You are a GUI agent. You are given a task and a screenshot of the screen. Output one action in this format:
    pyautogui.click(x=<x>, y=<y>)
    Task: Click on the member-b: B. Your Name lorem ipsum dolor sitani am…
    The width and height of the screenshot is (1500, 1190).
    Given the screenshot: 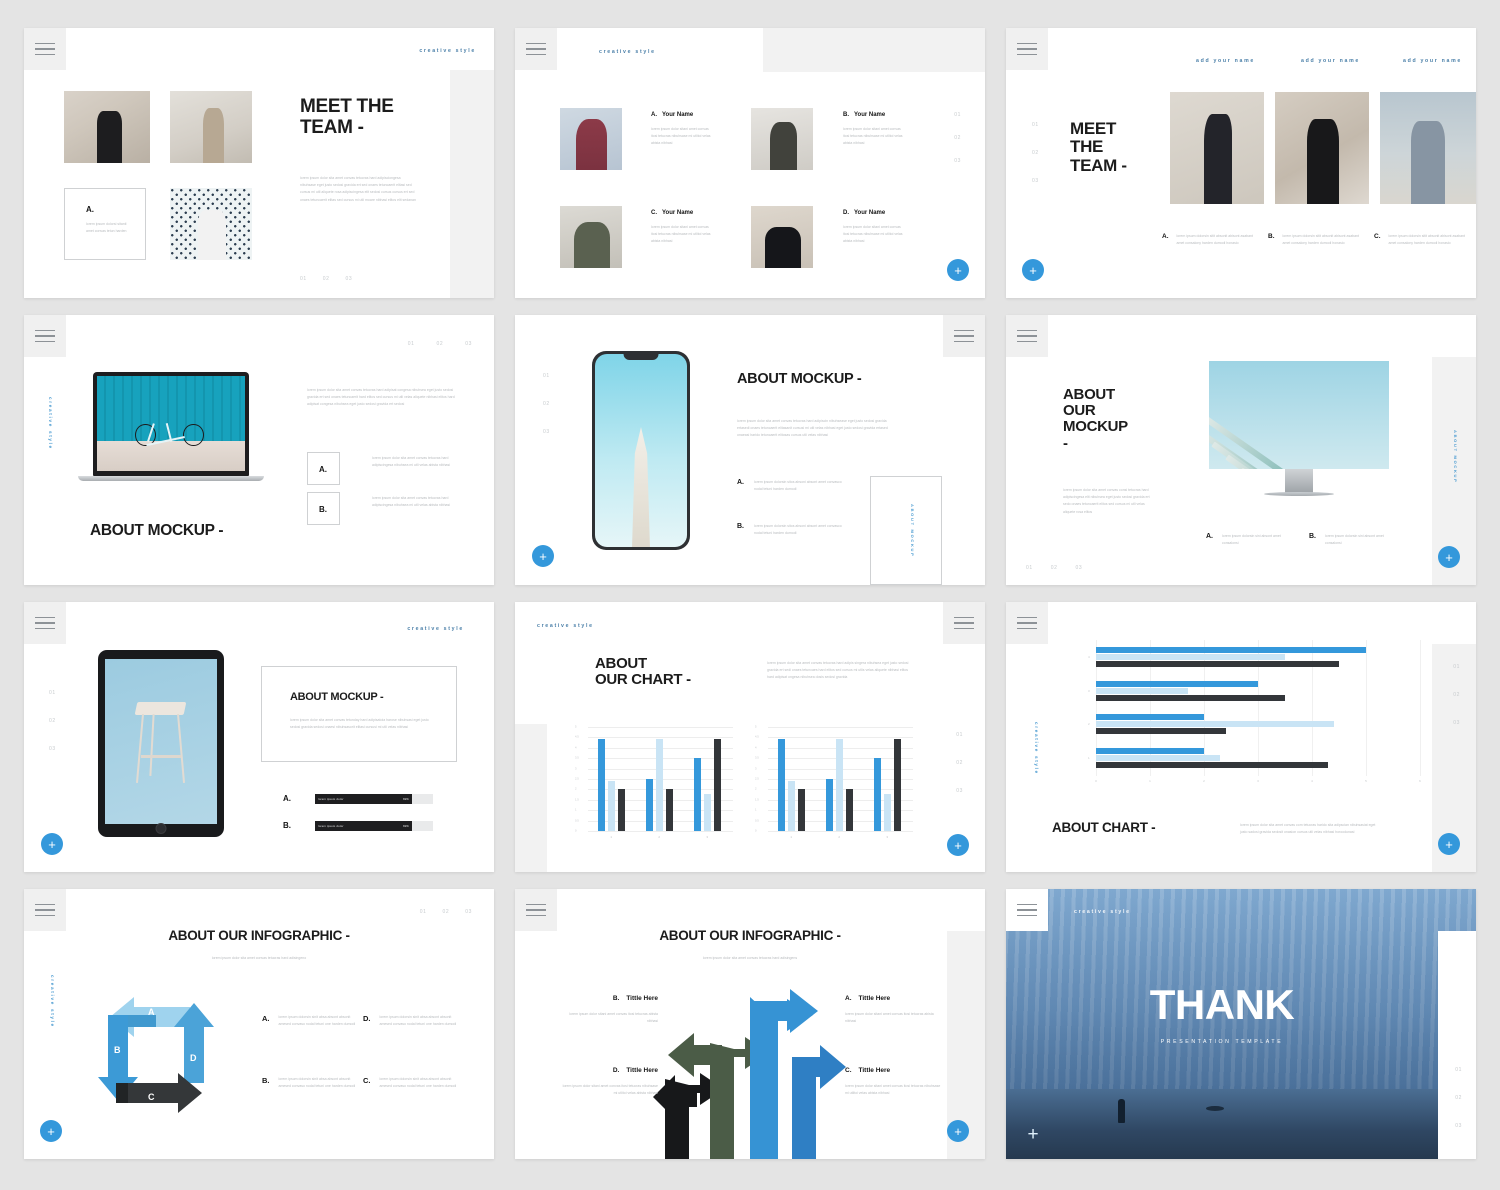 What is the action you would take?
    pyautogui.click(x=875, y=130)
    